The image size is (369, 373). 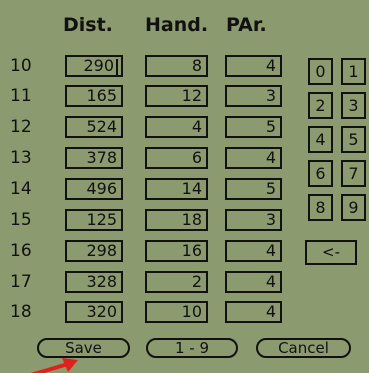 What do you see at coordinates (88, 25) in the screenshot?
I see `column-header-distance: Dist.` at bounding box center [88, 25].